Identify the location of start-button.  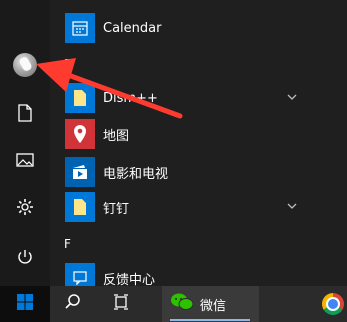
(25, 304).